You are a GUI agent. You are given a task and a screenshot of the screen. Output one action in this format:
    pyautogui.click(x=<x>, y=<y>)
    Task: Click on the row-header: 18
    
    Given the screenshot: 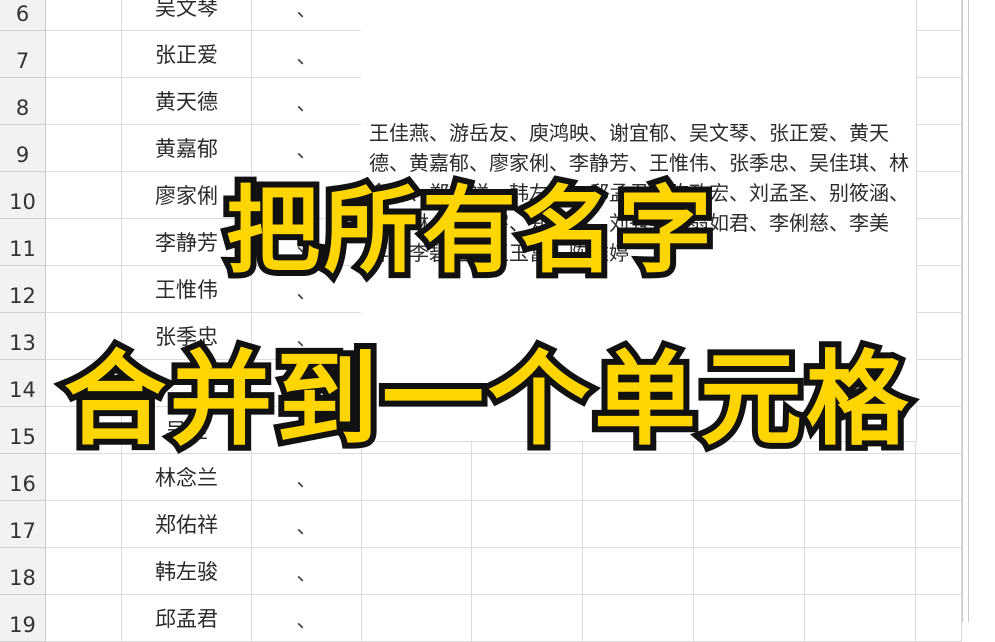 What is the action you would take?
    pyautogui.click(x=23, y=571)
    